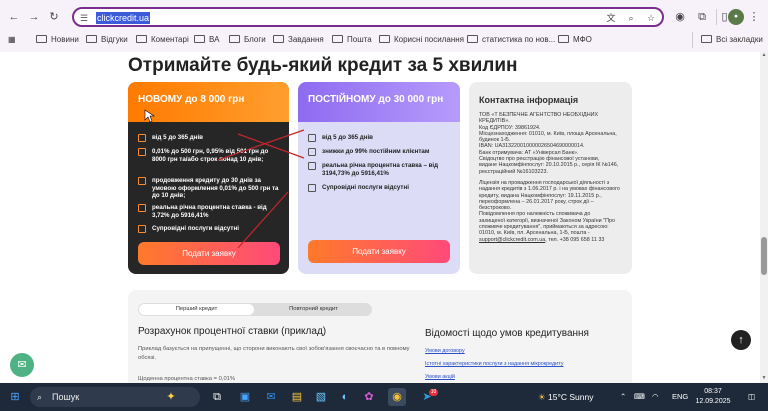 This screenshot has height=411, width=768. Describe the element at coordinates (255, 309) in the screenshot. I see `credit-tabs: Перший кредит Повторний кредит` at that location.